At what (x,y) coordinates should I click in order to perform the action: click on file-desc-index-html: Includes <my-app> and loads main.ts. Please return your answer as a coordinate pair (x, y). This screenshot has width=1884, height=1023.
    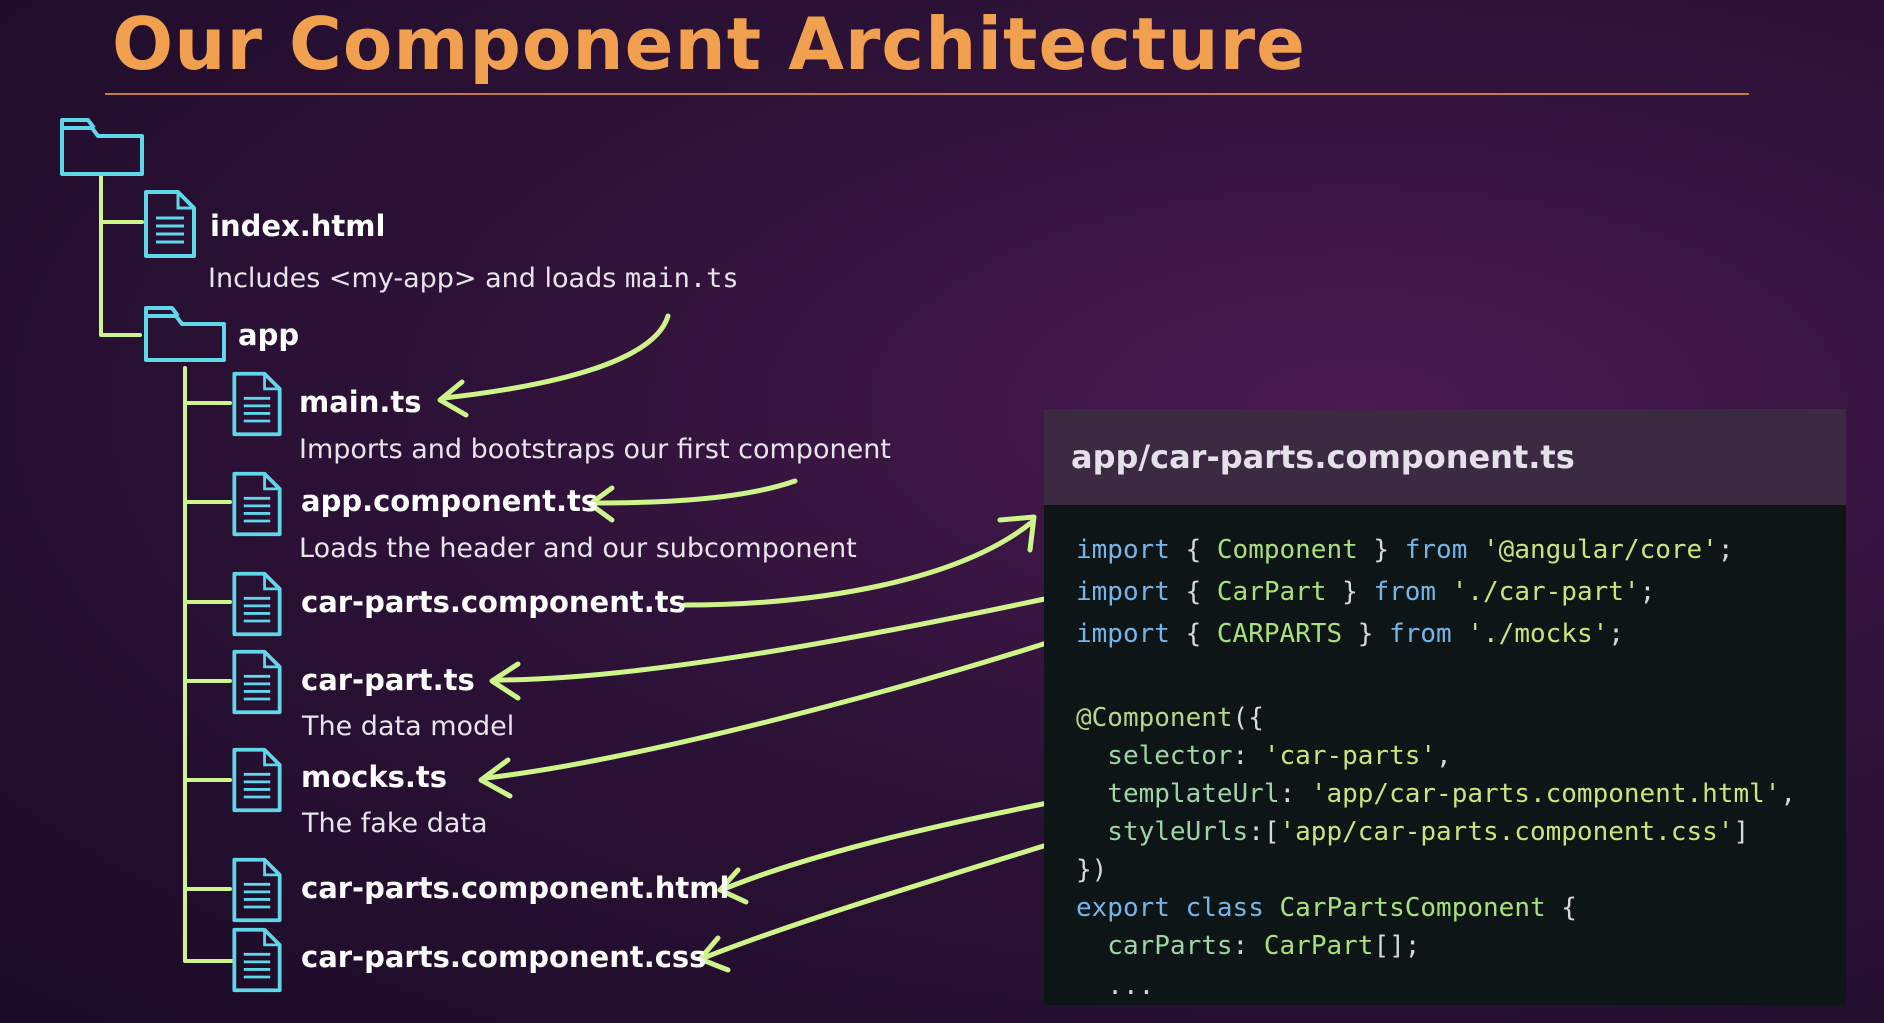
    Looking at the image, I should click on (473, 278).